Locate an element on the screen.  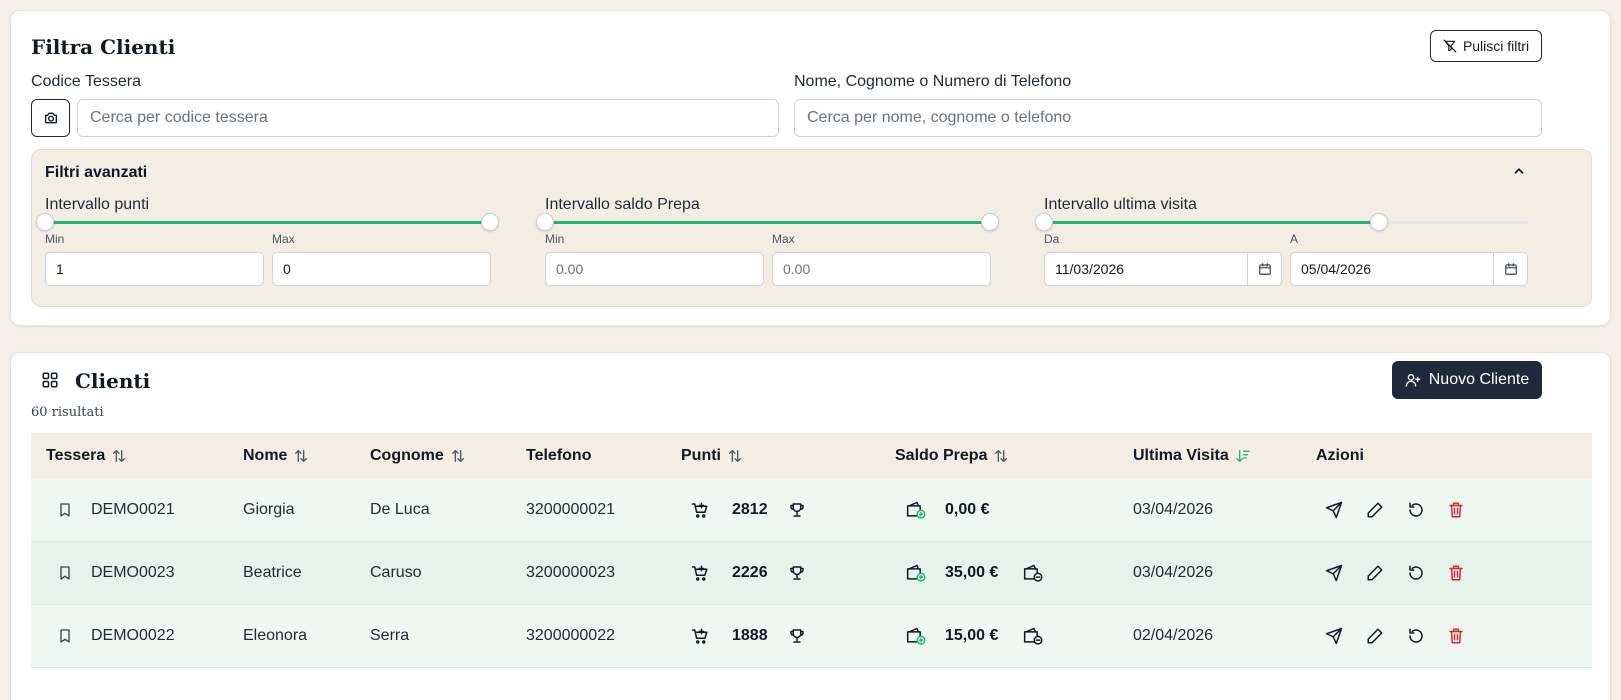
camera-icon is located at coordinates (51, 118).